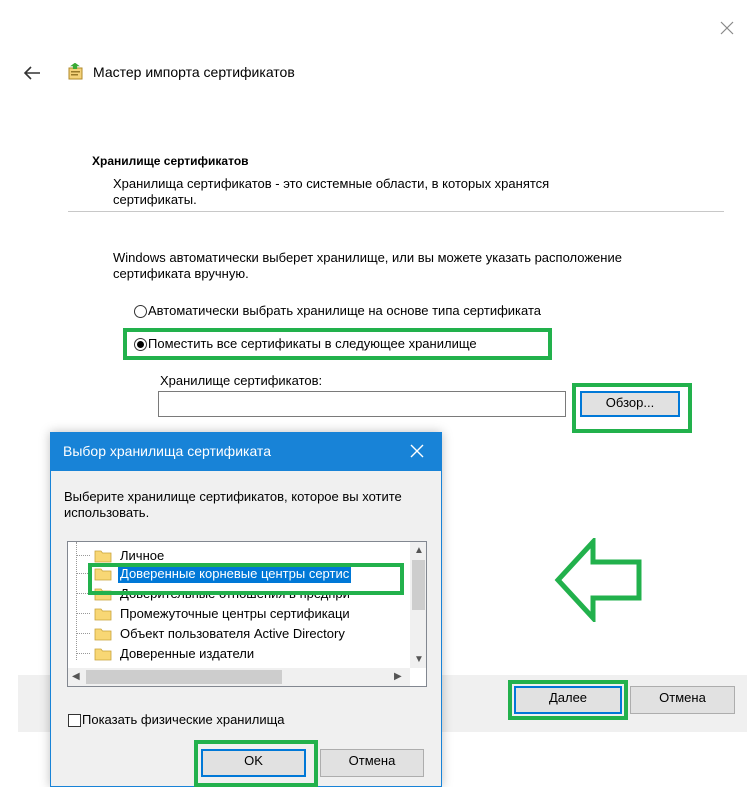 This screenshot has height=787, width=747. I want to click on highlight-radio-place-in-store, so click(337, 344).